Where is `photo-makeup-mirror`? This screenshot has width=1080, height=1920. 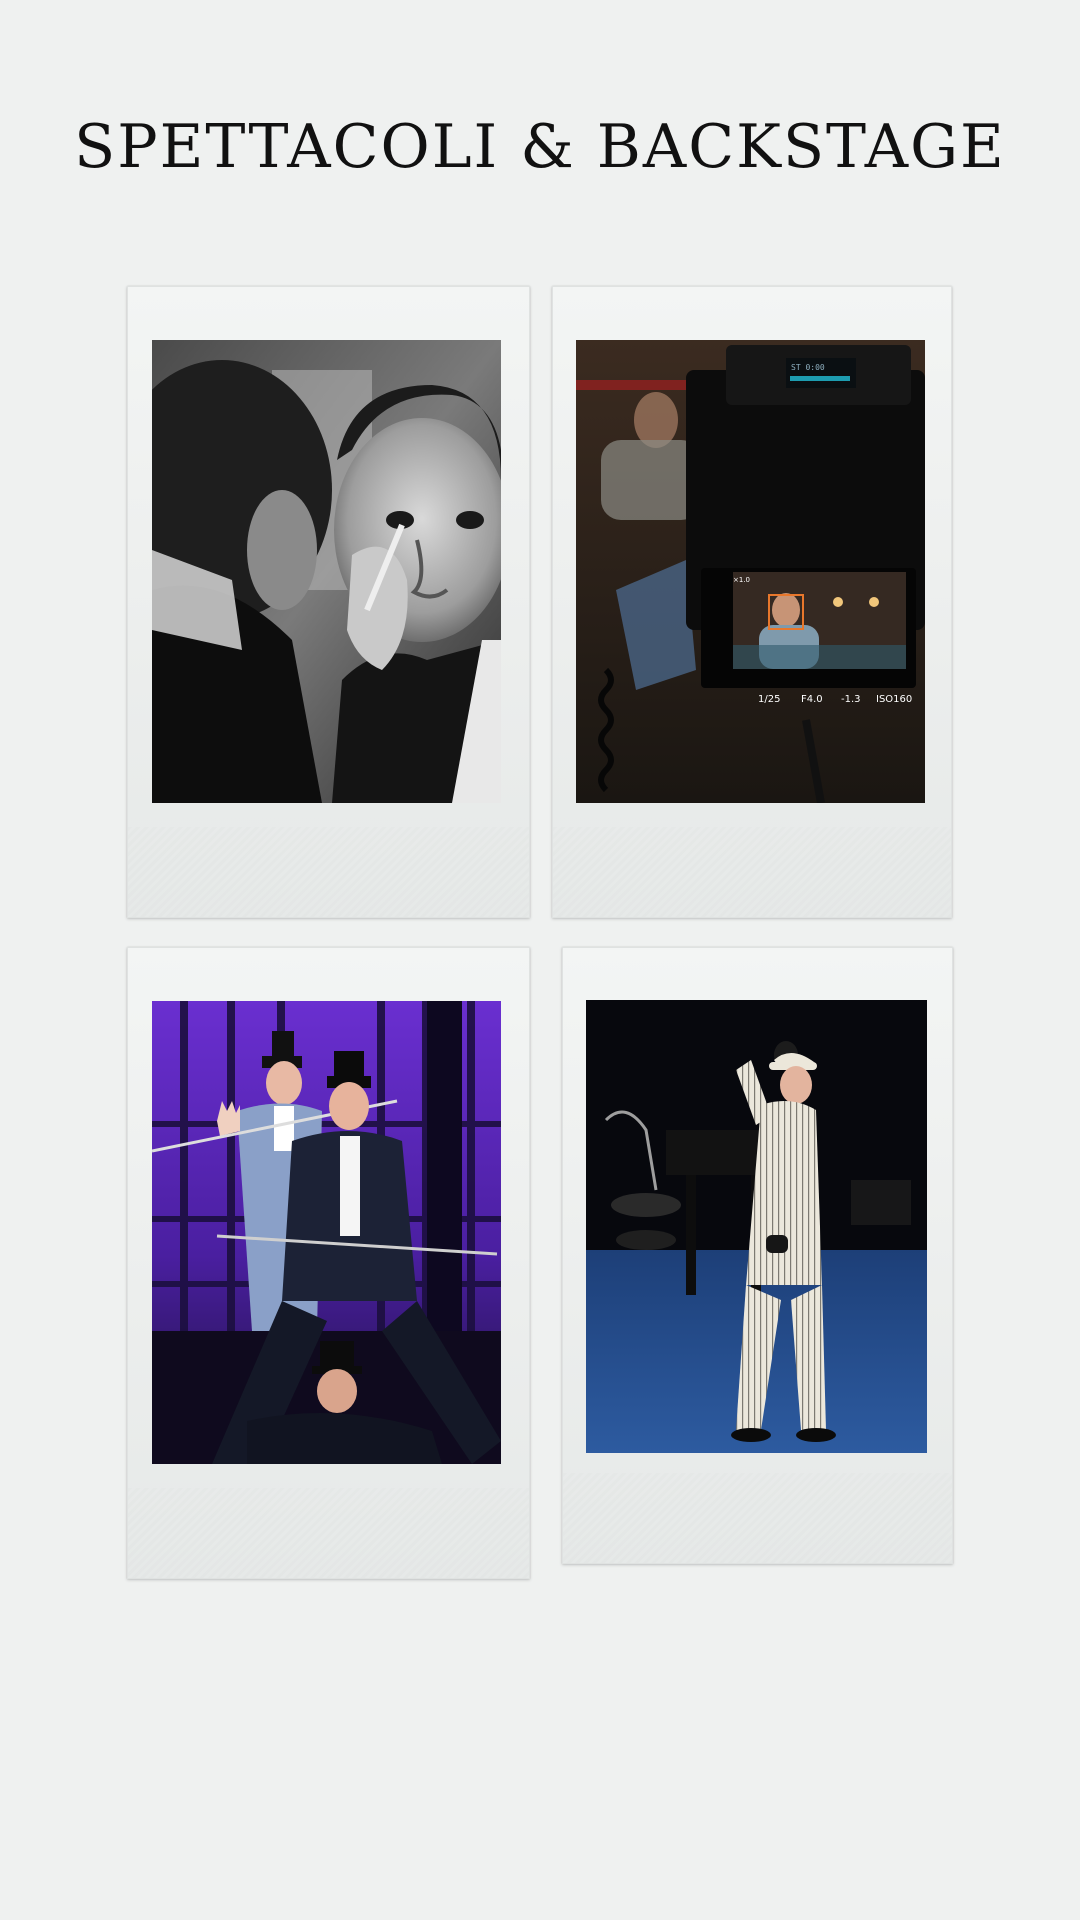
photo-makeup-mirror is located at coordinates (326, 571).